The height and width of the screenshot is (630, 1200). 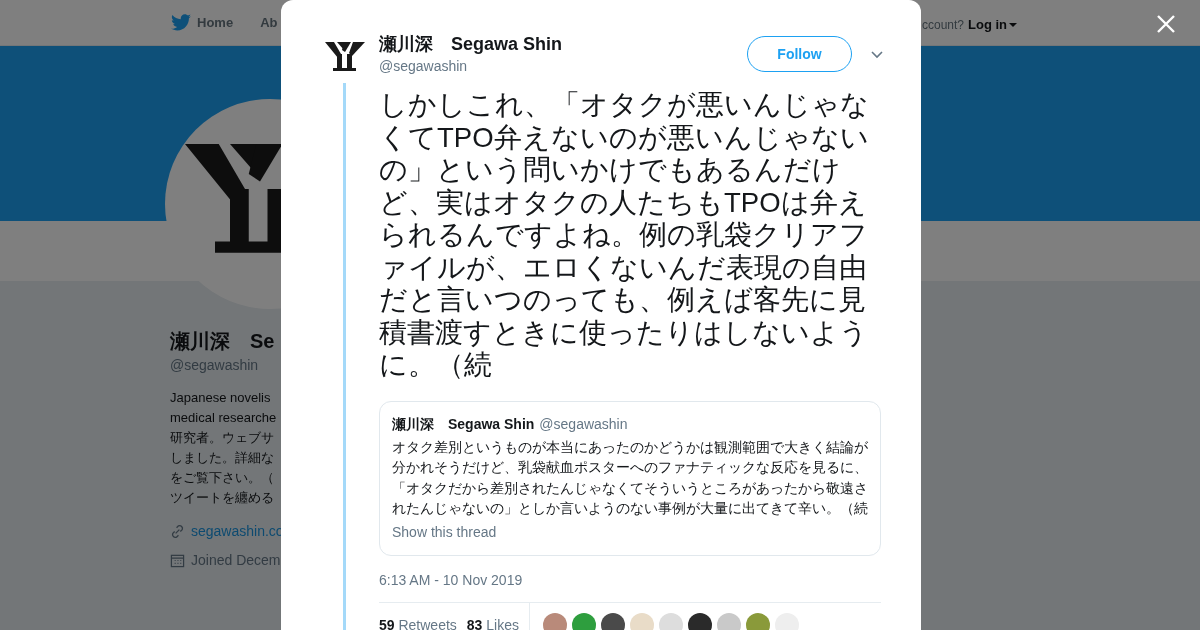 What do you see at coordinates (223, 418) in the screenshot?
I see `bio-line: medical researche` at bounding box center [223, 418].